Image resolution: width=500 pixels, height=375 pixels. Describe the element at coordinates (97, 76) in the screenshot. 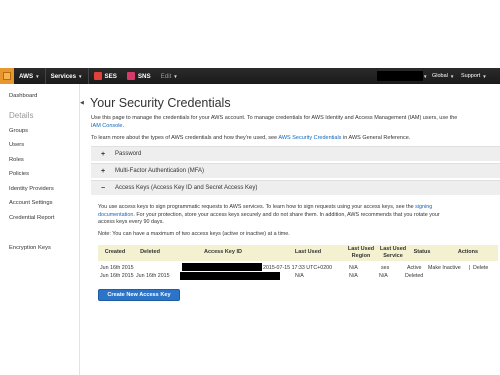

I see `ses-service-icon` at that location.